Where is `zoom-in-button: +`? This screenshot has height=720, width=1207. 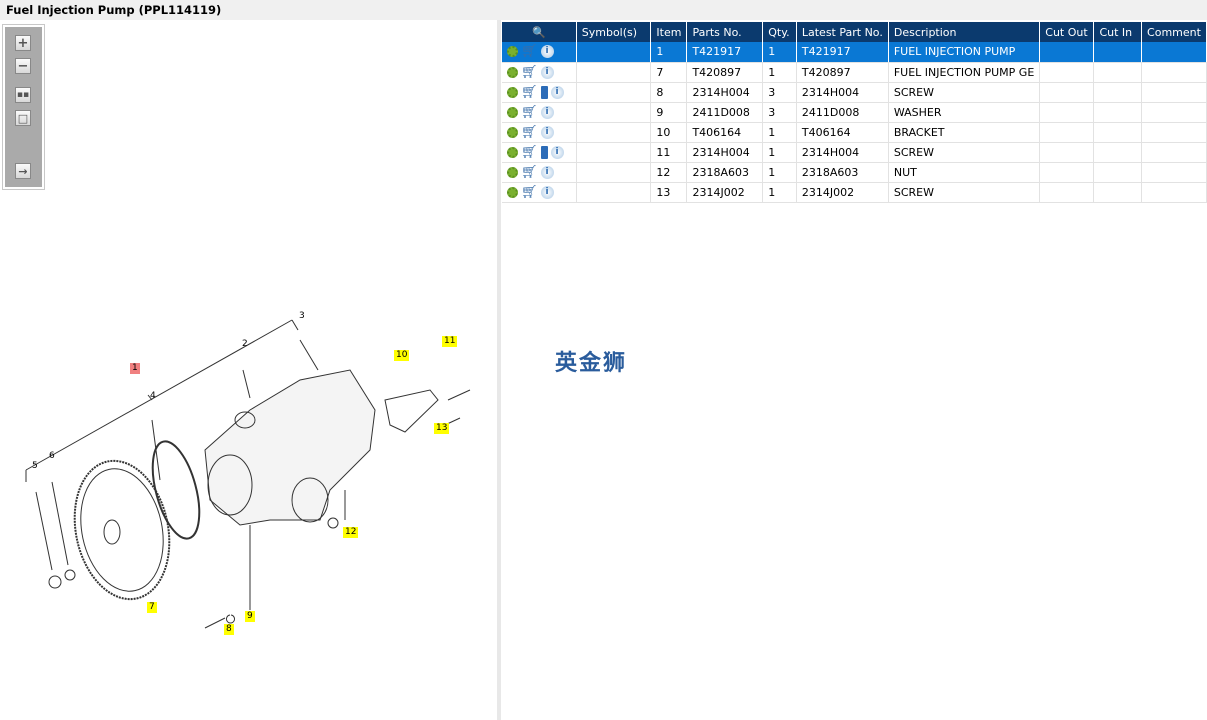
zoom-in-button: + is located at coordinates (23, 43).